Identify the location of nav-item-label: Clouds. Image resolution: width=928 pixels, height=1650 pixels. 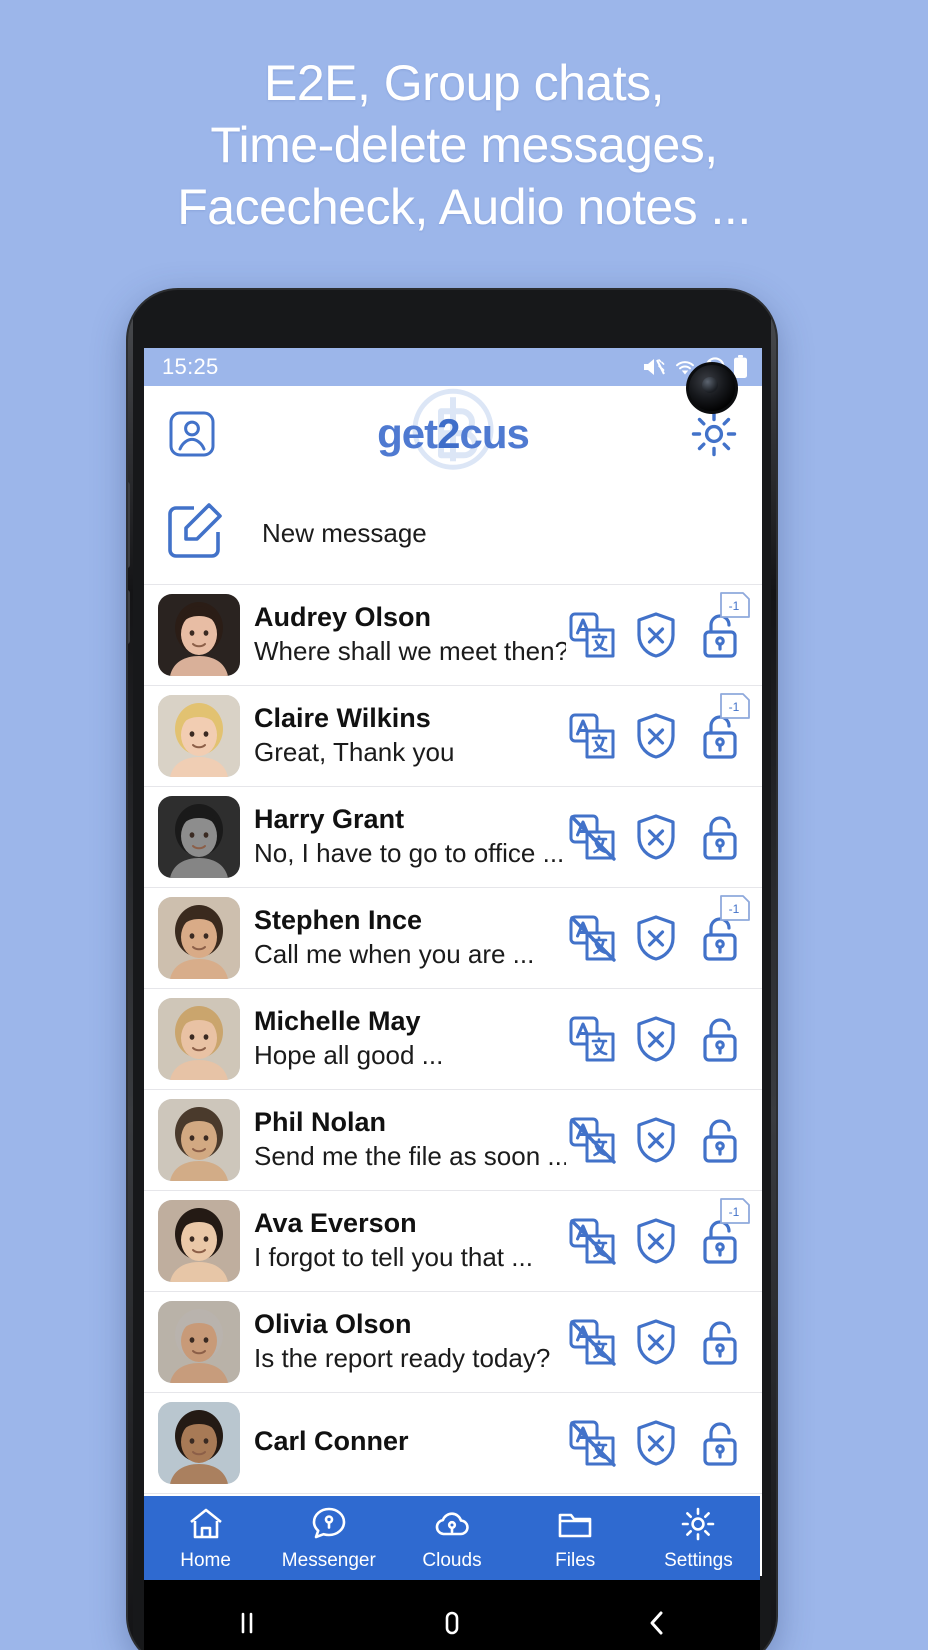
(452, 1560).